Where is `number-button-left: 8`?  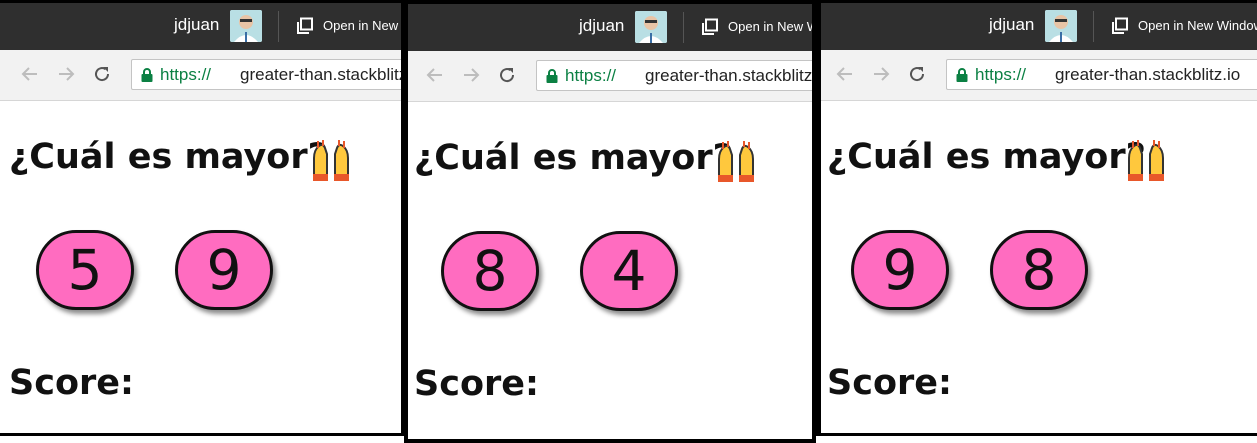 number-button-left: 8 is located at coordinates (490, 271).